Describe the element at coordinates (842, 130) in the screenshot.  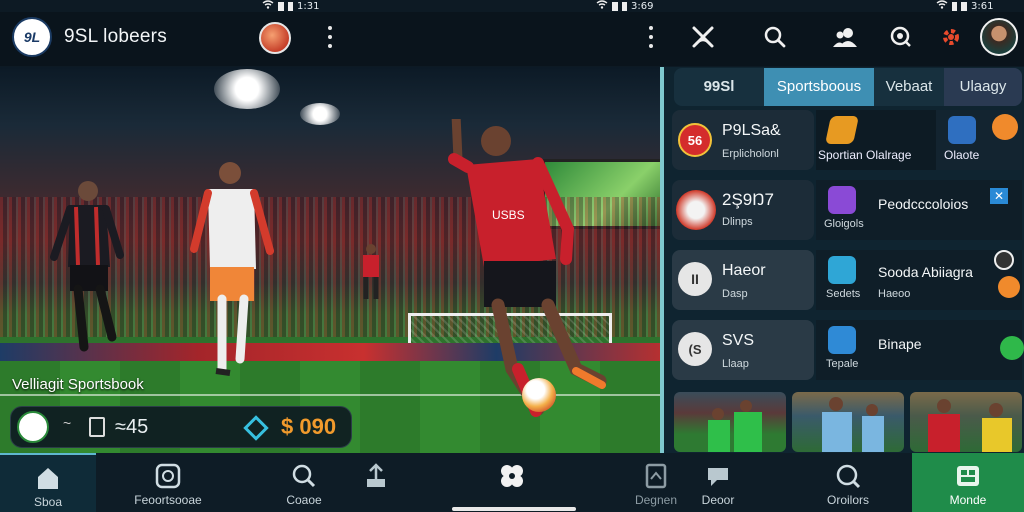
I see `trophy-icon` at that location.